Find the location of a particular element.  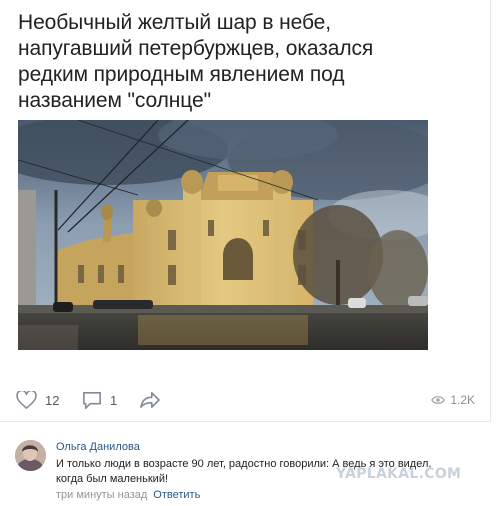

eye-icon is located at coordinates (438, 400).